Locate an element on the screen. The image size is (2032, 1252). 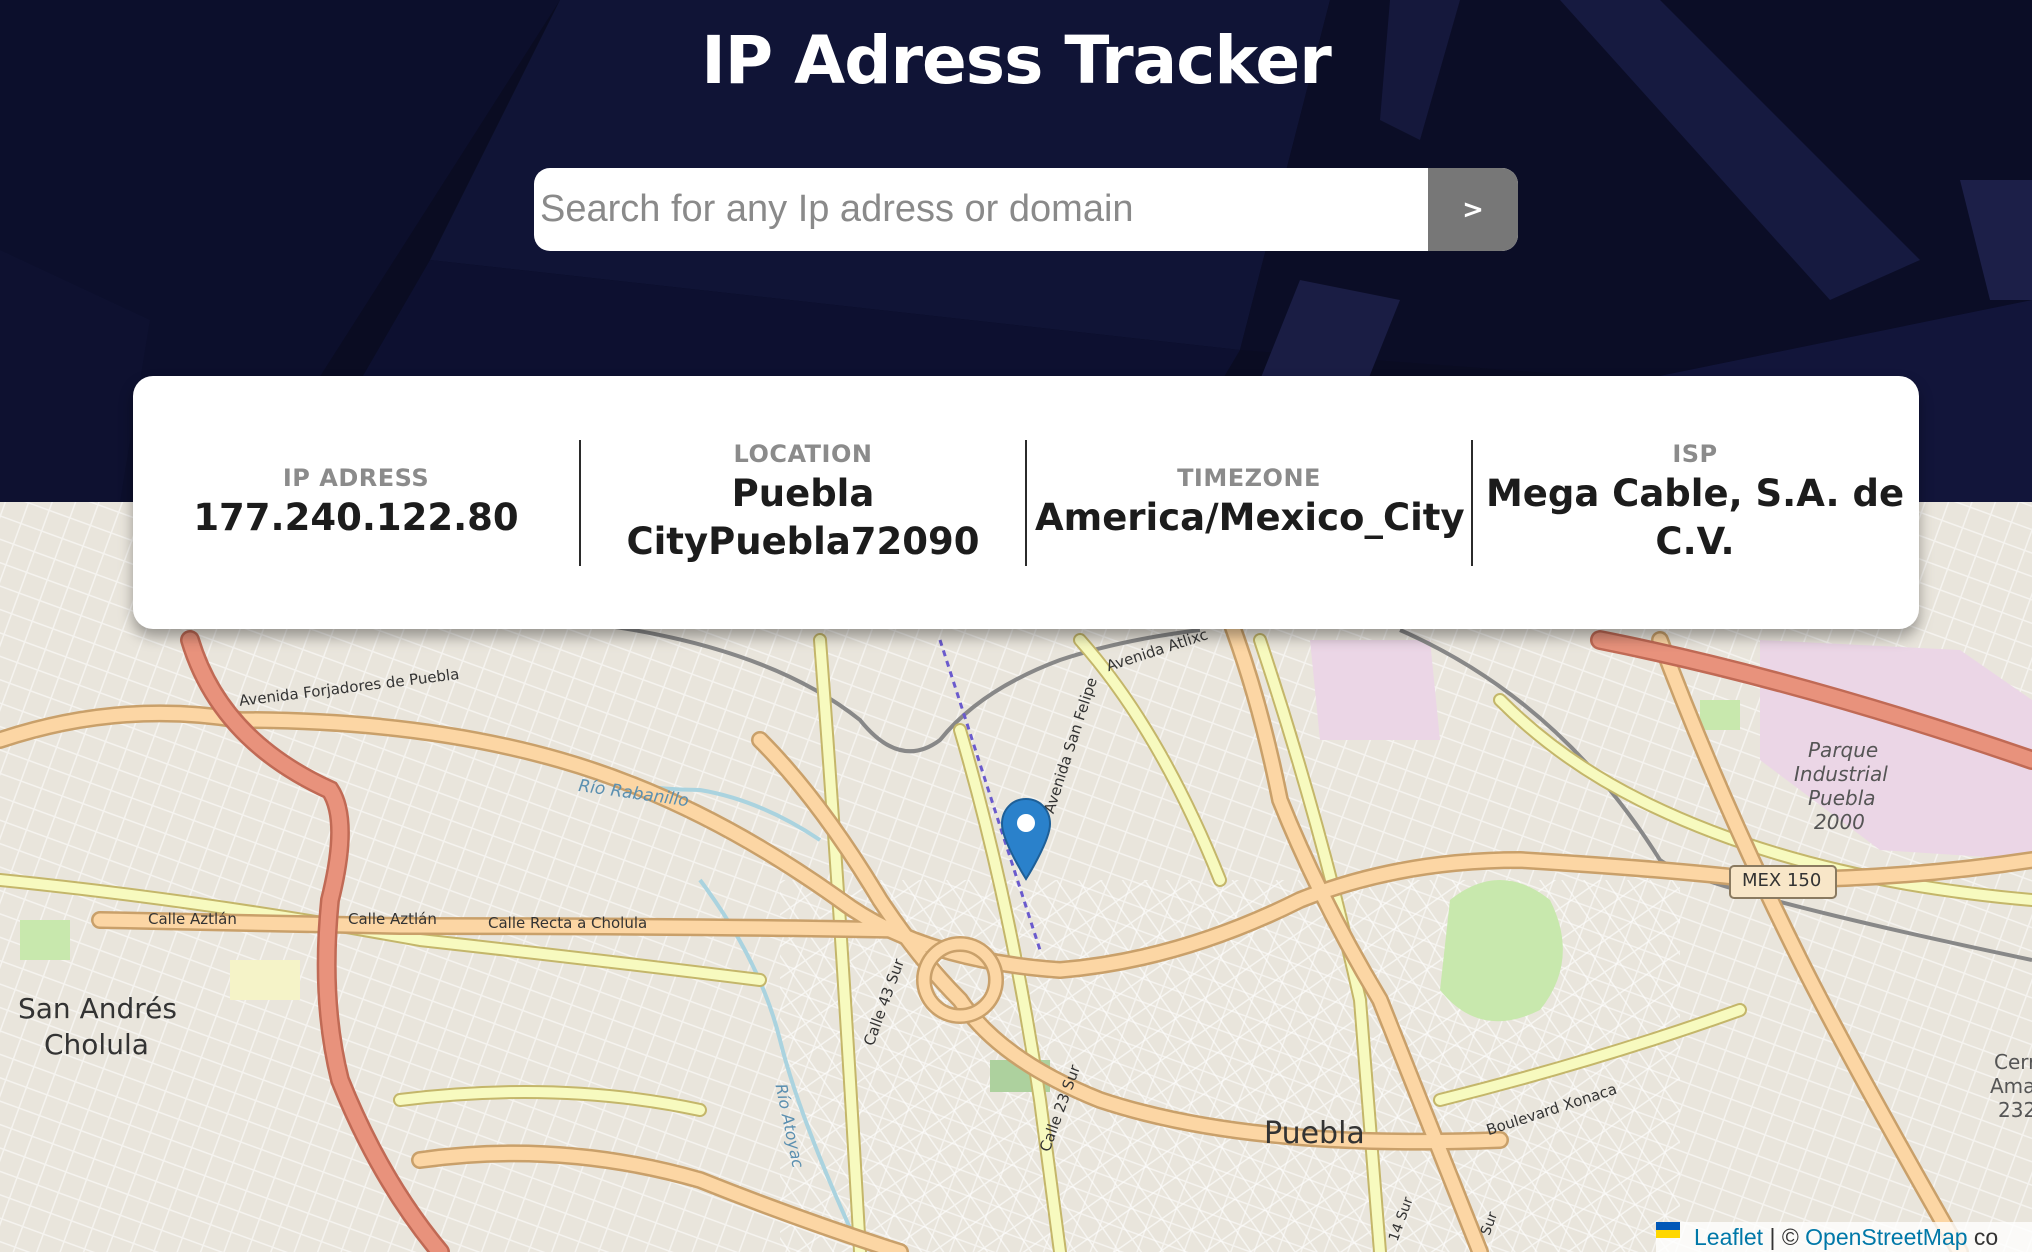
map-place-label: Industrial is located at coordinates (1841, 774).